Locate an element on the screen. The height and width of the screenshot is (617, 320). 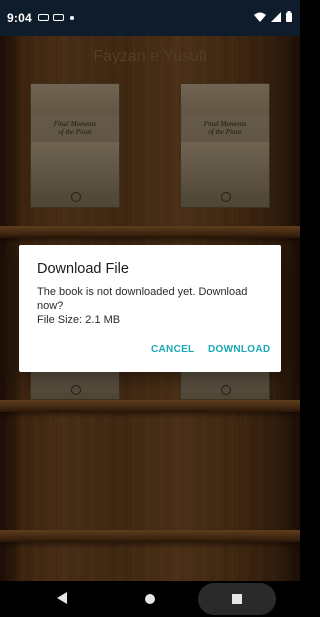
battery-icon is located at coordinates (289, 16).